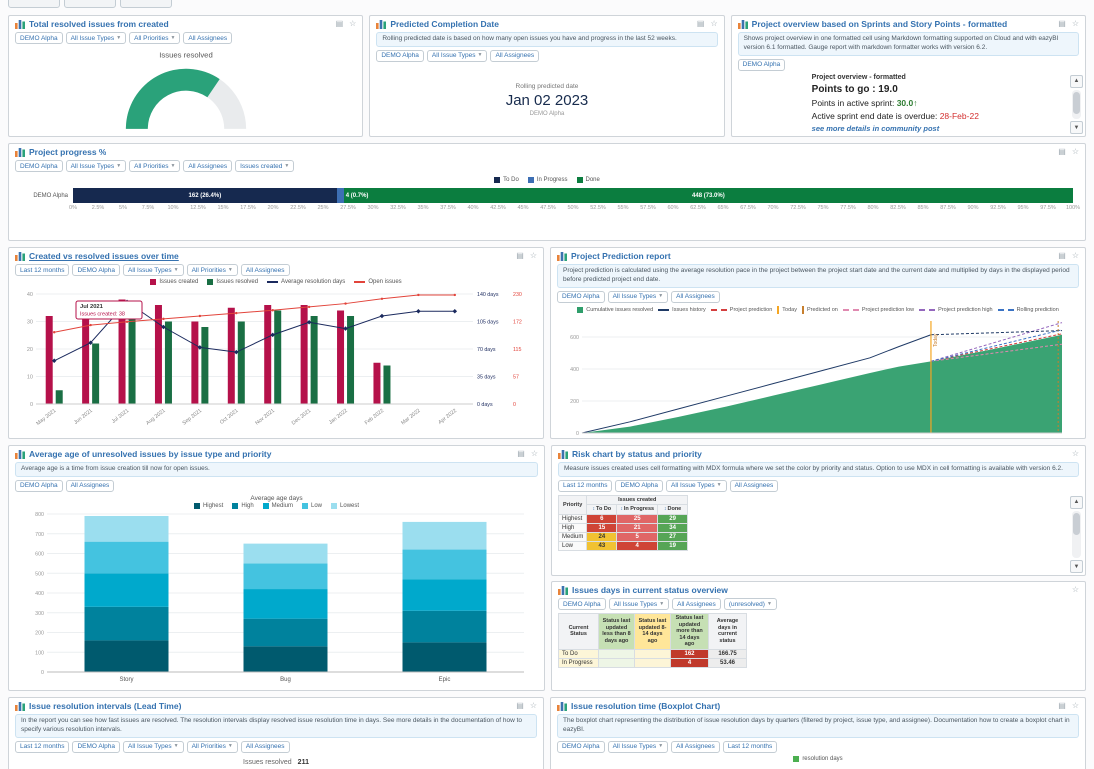 This screenshot has height=769, width=1094. Describe the element at coordinates (243, 505) in the screenshot. I see `legend-item: High` at that location.